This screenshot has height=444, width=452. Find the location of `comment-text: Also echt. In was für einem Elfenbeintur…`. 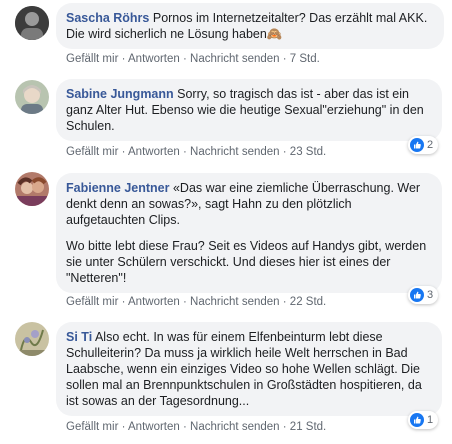

comment-text: Also echt. In was für einem Elfenbeintur… is located at coordinates (244, 369).